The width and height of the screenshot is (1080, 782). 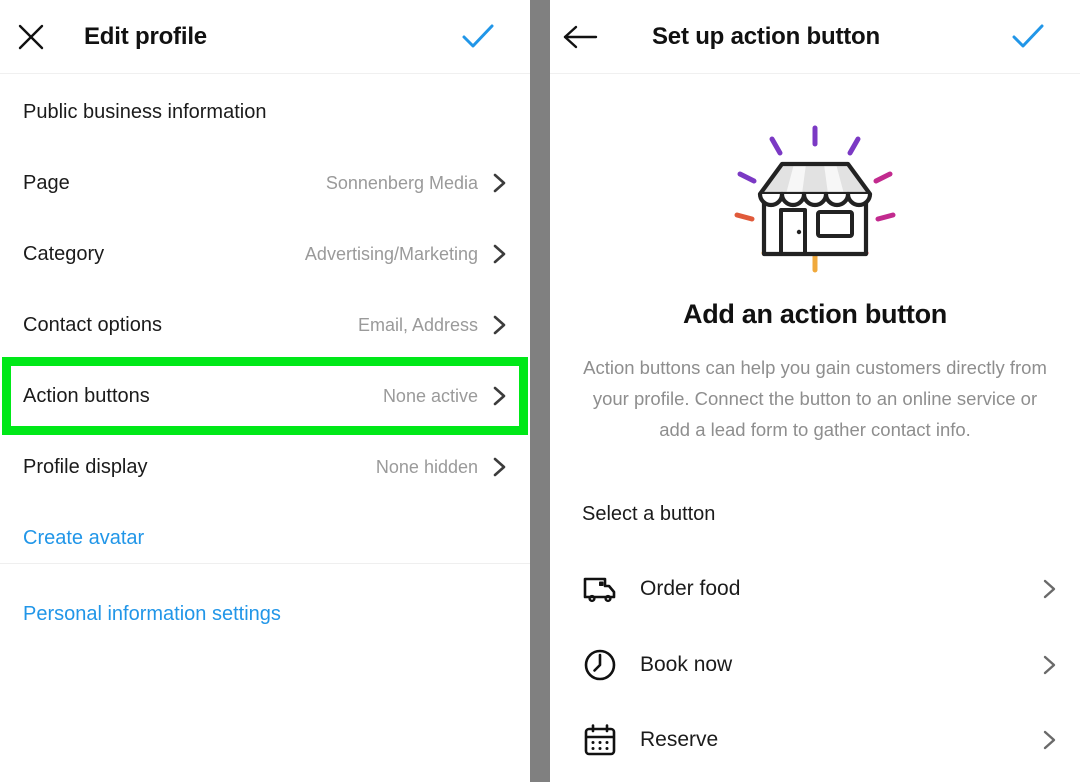 I want to click on row-label: Category, so click(x=64, y=253).